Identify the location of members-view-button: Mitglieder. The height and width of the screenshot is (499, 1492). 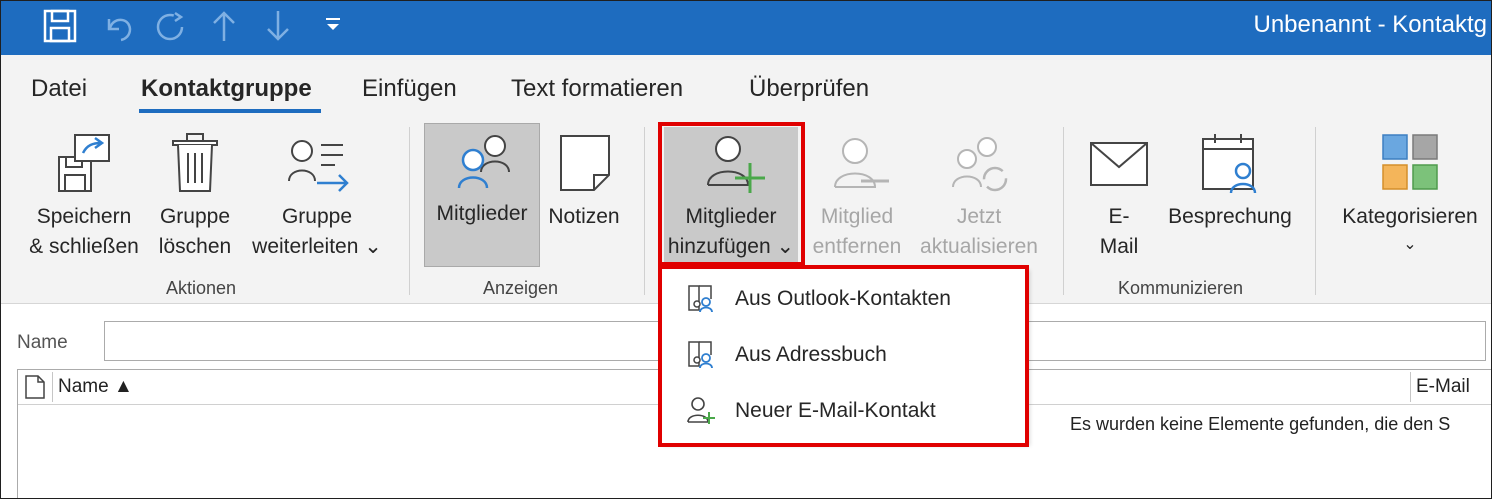
(482, 195).